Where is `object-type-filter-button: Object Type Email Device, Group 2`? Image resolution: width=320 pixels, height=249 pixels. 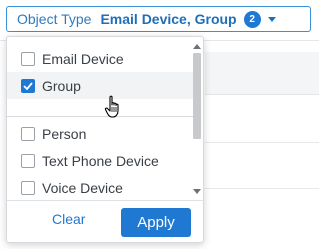
object-type-filter-button: Object Type Email Device, Group 2 is located at coordinates (158, 19).